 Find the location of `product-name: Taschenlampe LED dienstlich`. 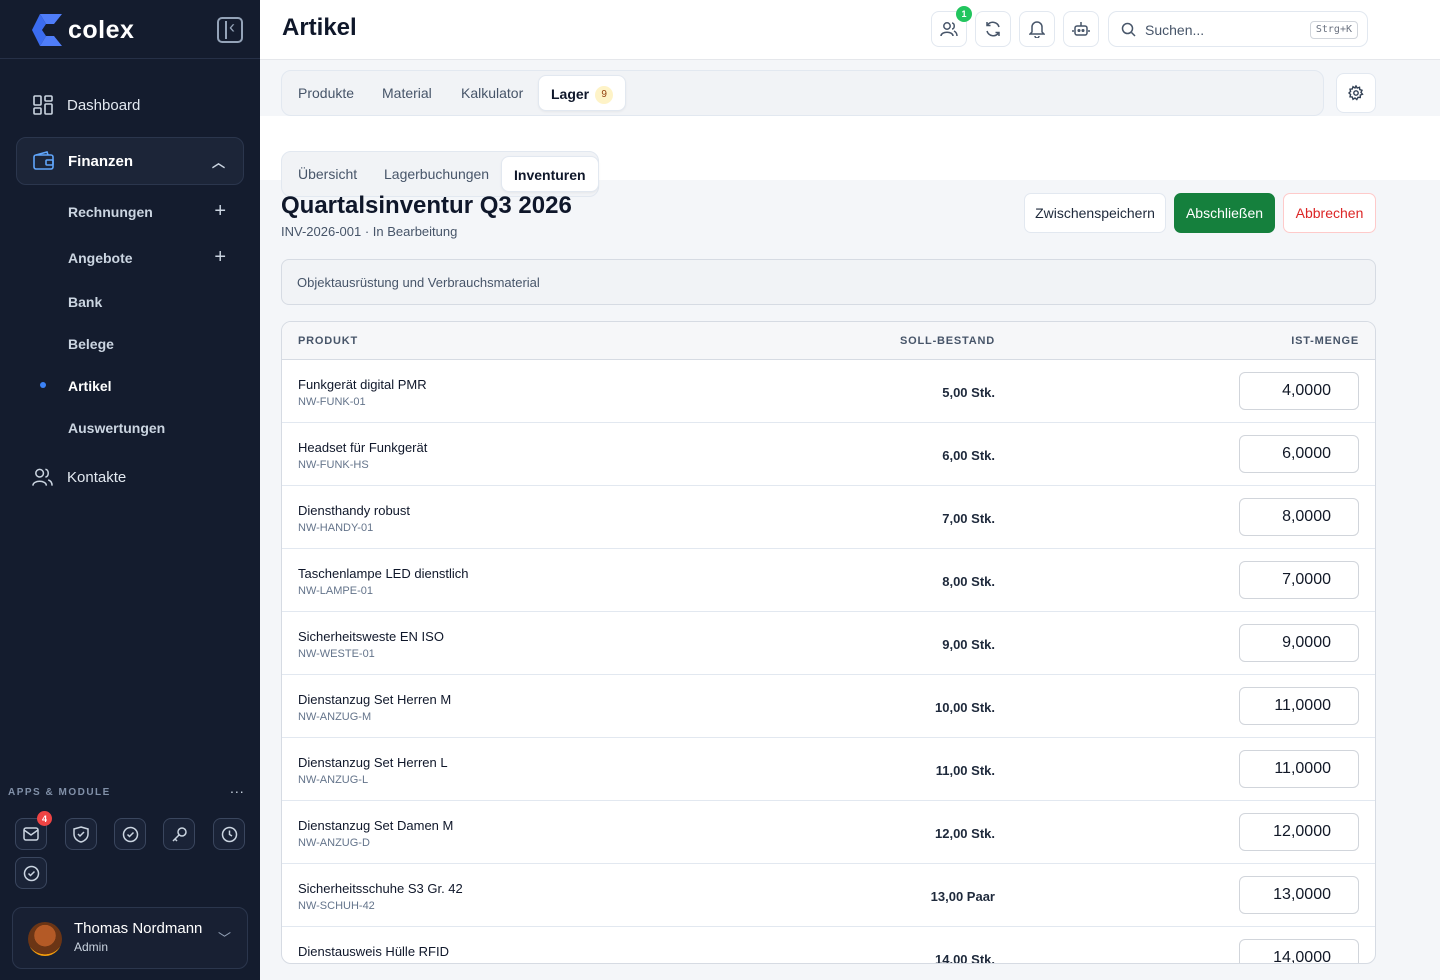

product-name: Taschenlampe LED dienstlich is located at coordinates (383, 573).